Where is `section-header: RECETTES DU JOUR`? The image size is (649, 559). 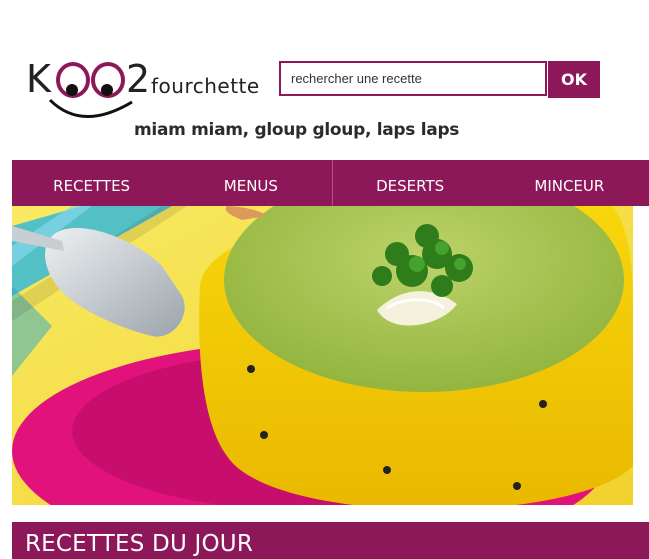
section-header: RECETTES DU JOUR is located at coordinates (330, 540).